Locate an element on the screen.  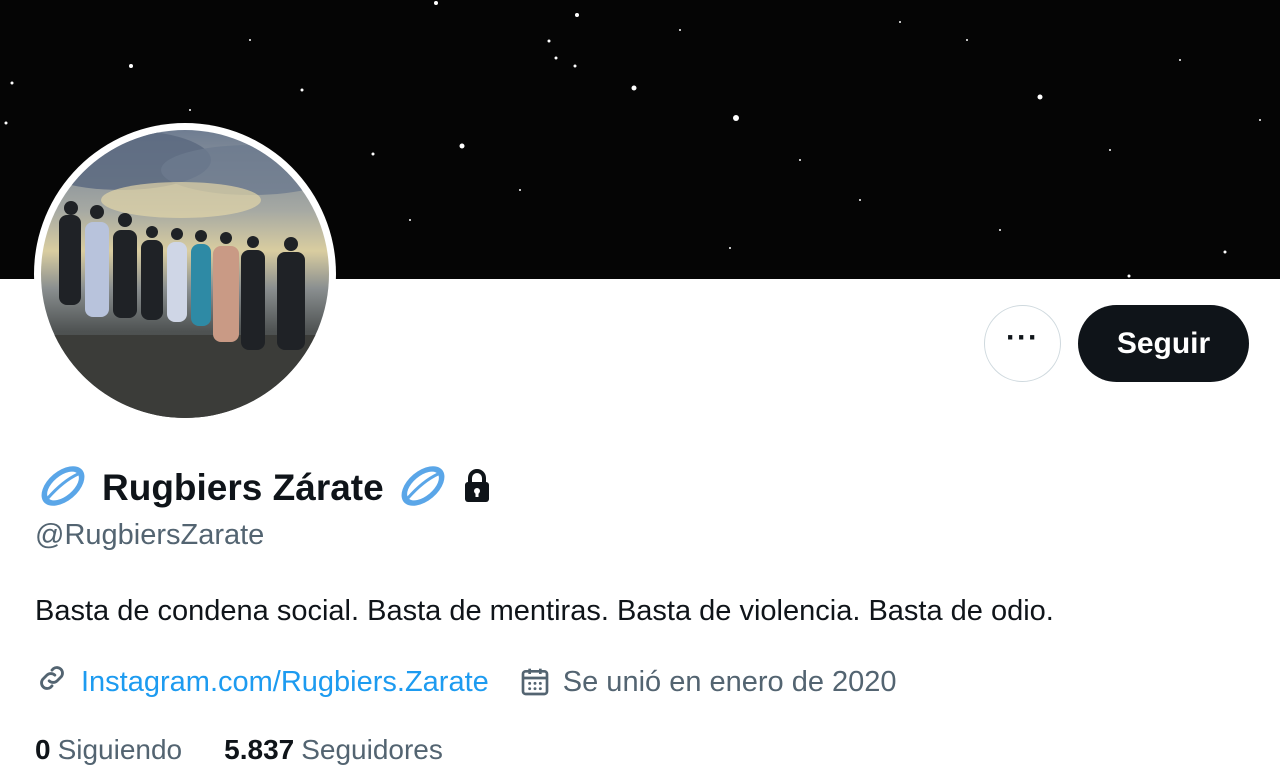
join-date: Se unió en enero de 2020 is located at coordinates (729, 681).